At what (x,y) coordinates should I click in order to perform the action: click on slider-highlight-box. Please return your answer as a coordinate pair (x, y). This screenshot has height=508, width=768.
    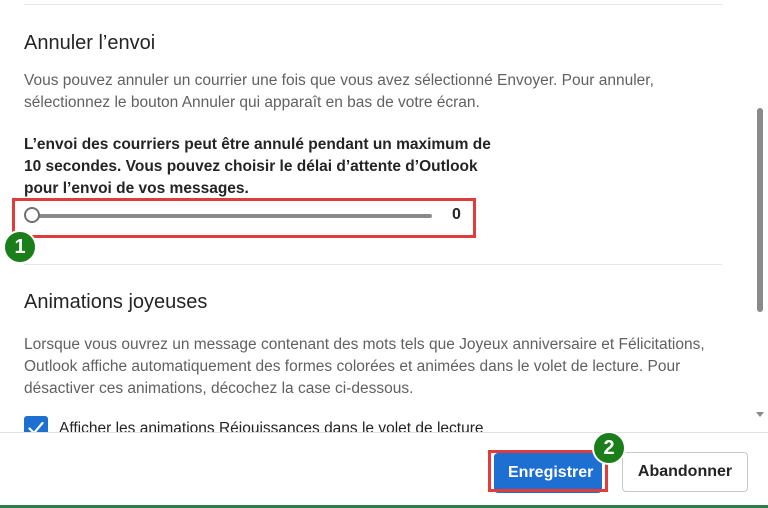
    Looking at the image, I should click on (244, 218).